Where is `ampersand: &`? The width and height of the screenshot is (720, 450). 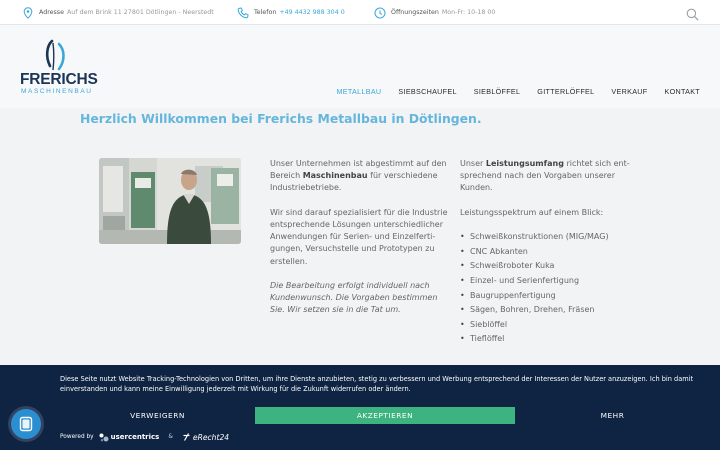 ampersand: & is located at coordinates (170, 437).